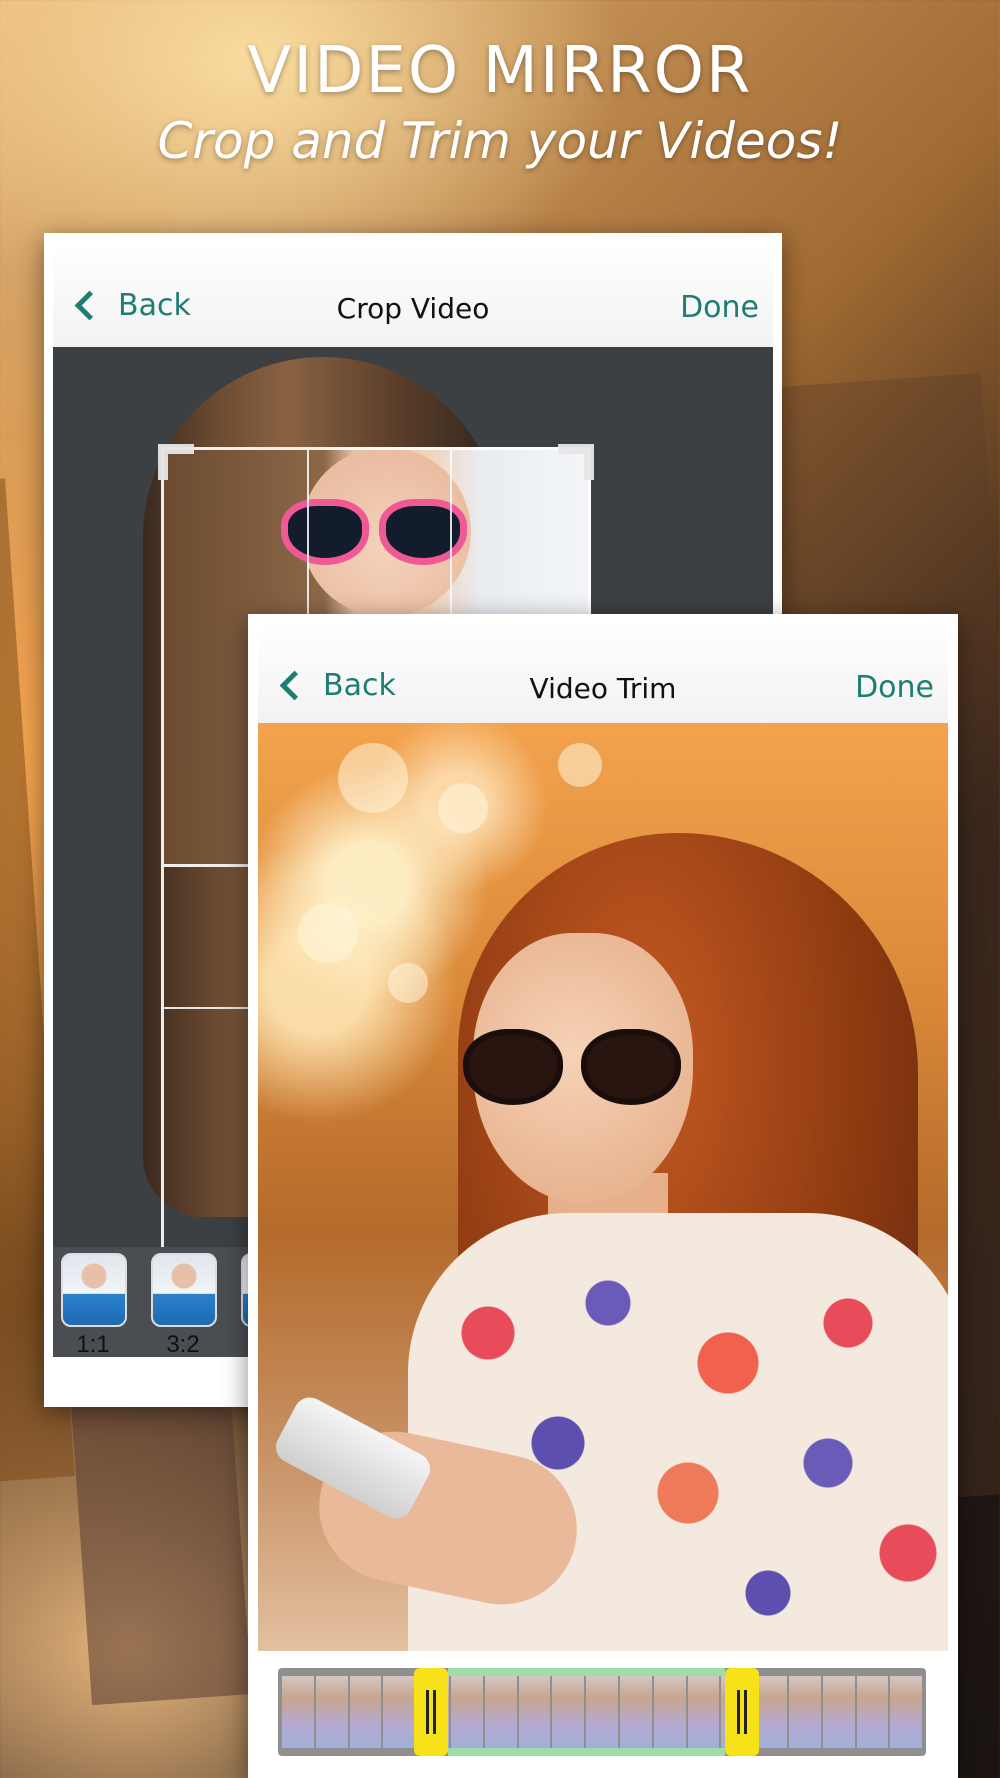  Describe the element at coordinates (93, 1344) in the screenshot. I see `ratio-label: 1:1` at that location.